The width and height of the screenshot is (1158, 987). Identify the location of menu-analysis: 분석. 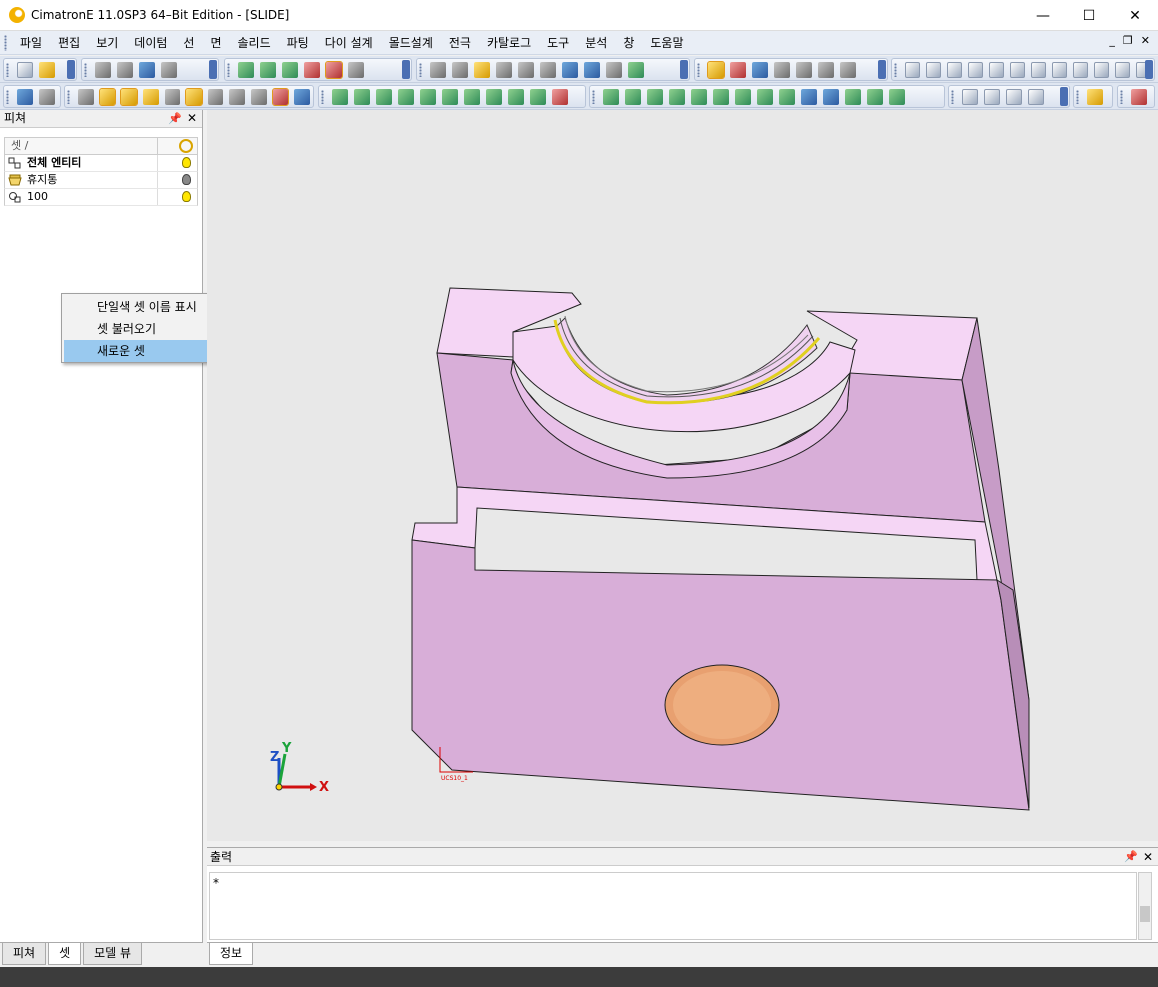
(596, 43).